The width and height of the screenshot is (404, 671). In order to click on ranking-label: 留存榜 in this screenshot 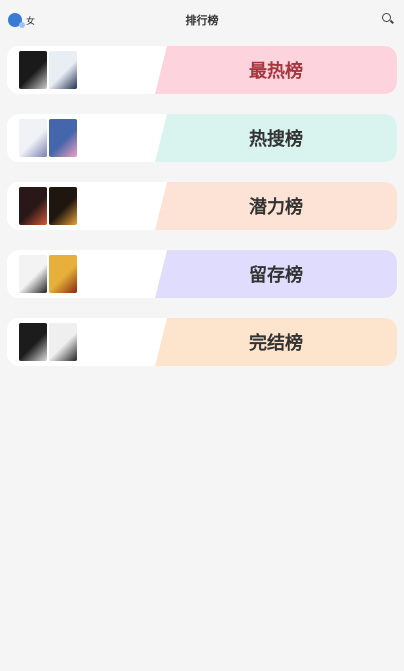, I will do `click(276, 275)`.